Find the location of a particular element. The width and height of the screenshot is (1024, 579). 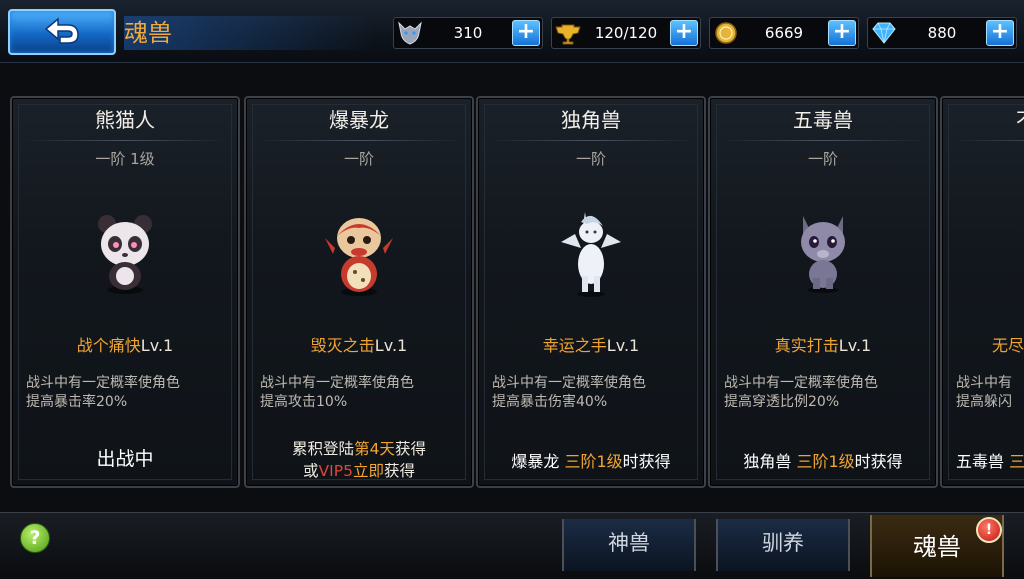

unlock-condition: 独角兽 三阶1级时获得 is located at coordinates (823, 461).